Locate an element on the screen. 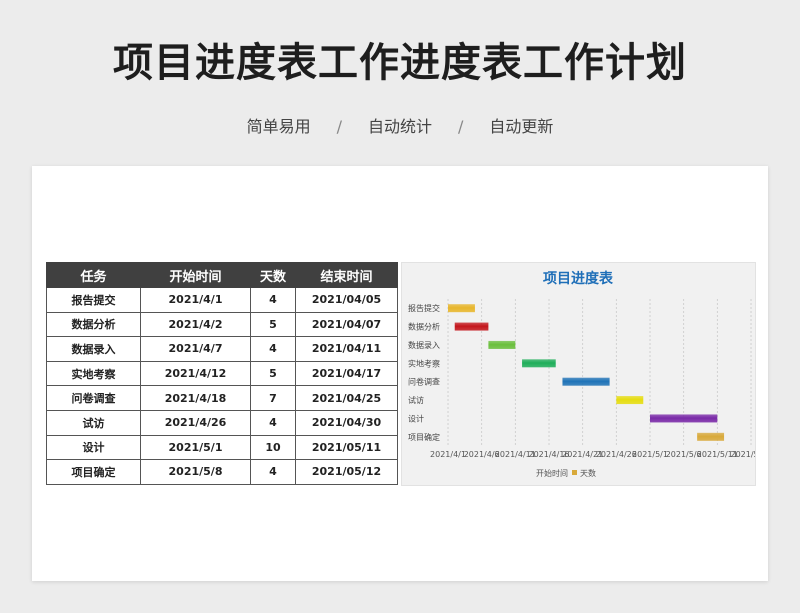  legend-label-days: 天数 is located at coordinates (588, 473).